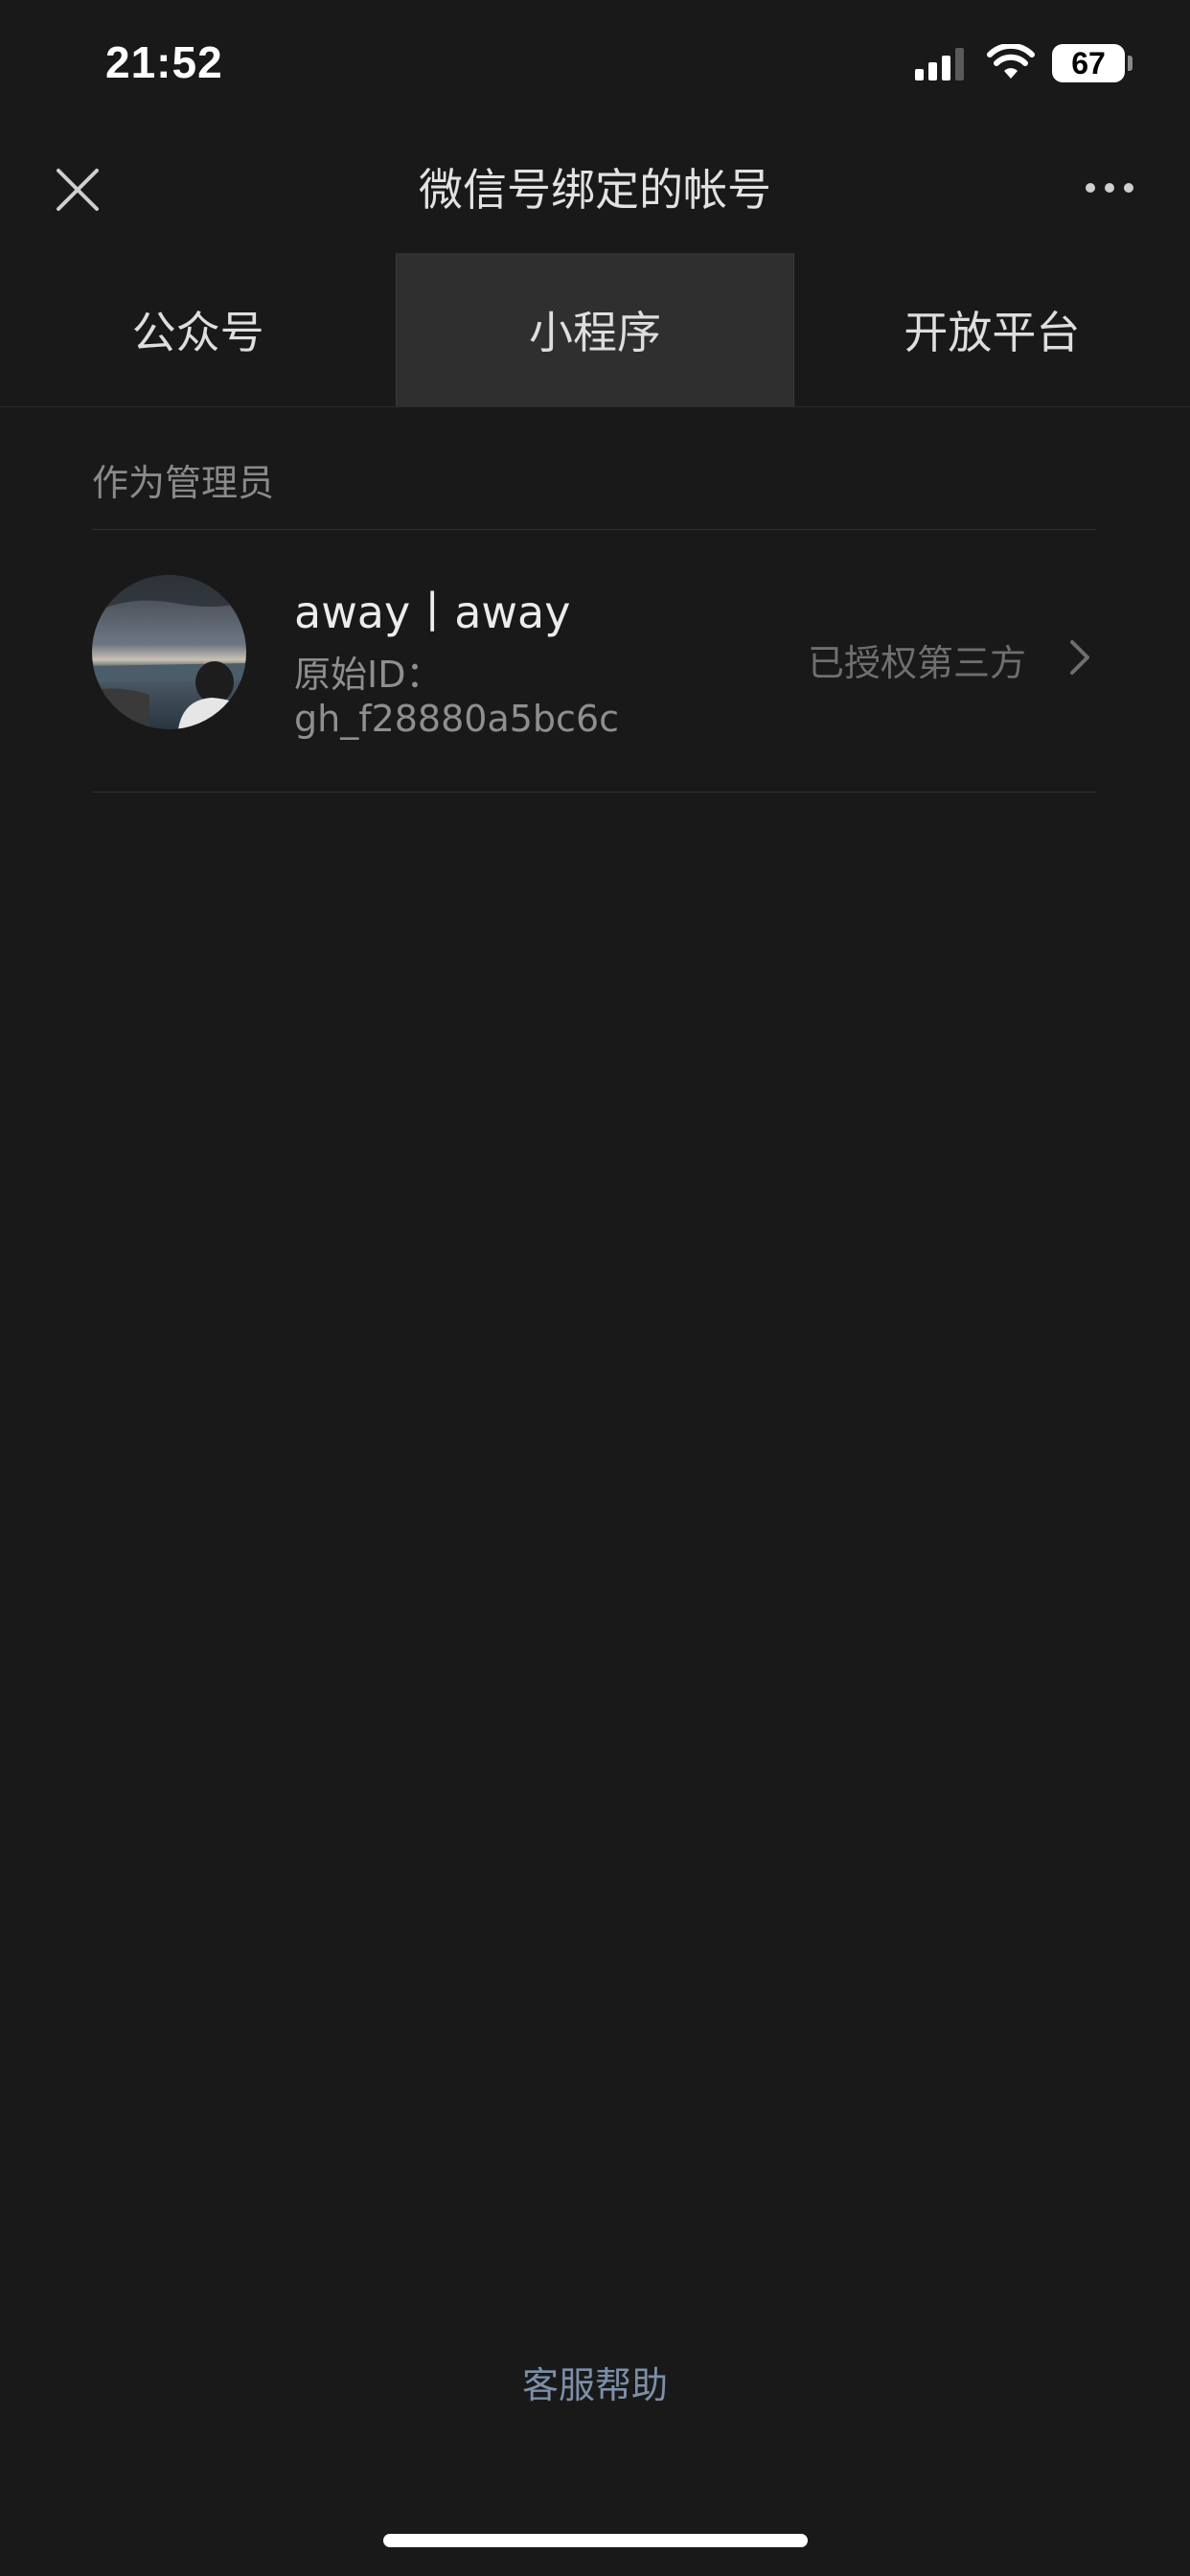 Image resolution: width=1190 pixels, height=2576 pixels. Describe the element at coordinates (1079, 657) in the screenshot. I see `chevron-right-icon` at that location.